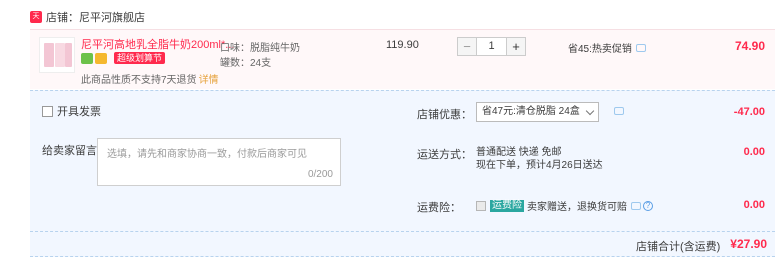  I want to click on quantity-stepper: − 1 +, so click(491, 46).